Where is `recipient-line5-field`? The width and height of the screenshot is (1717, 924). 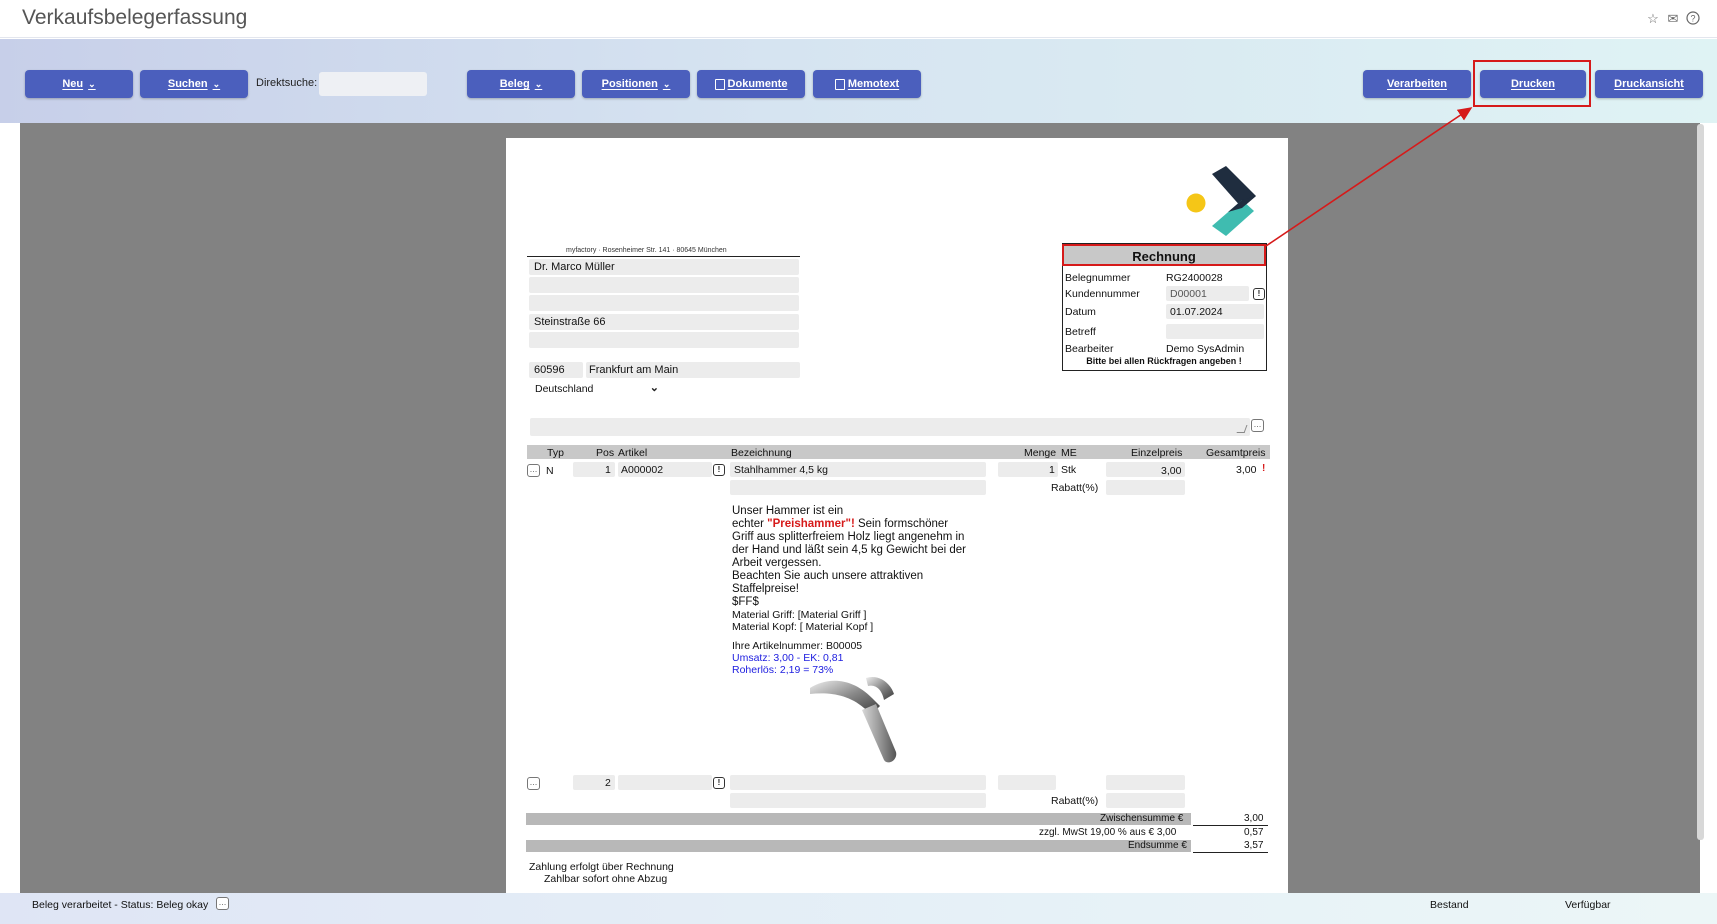
recipient-line5-field is located at coordinates (664, 340).